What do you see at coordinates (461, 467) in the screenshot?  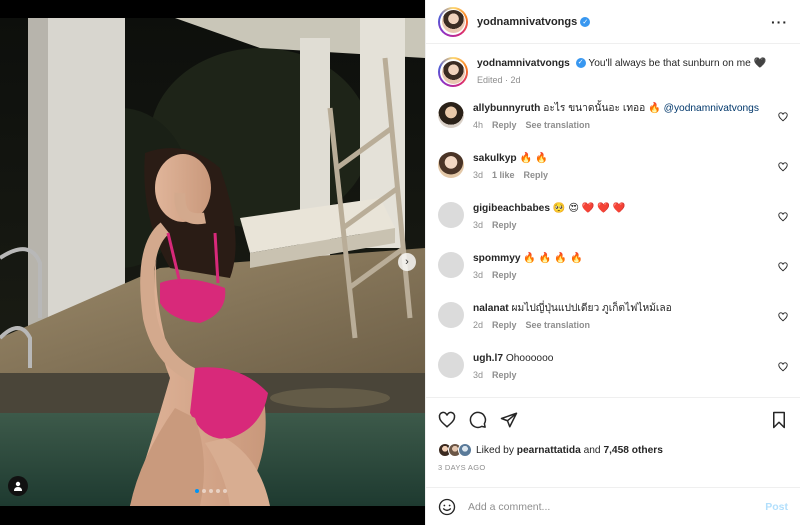 I see `post-date: 3 DAYS AGO` at bounding box center [461, 467].